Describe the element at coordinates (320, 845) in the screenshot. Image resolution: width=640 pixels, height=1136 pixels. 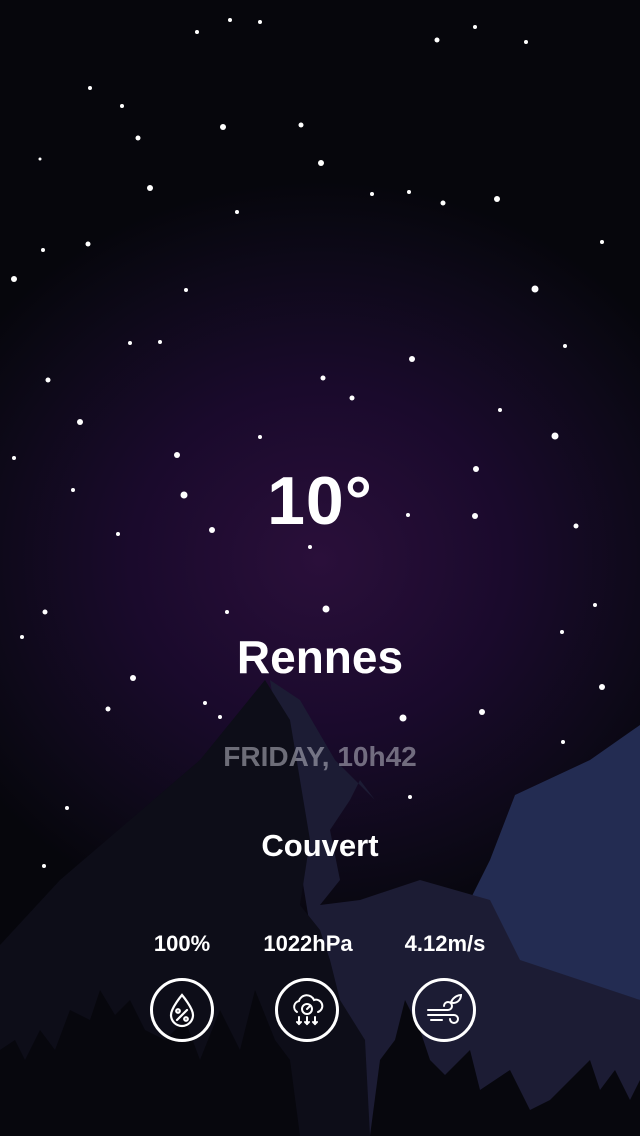
I see `weather-condition: Couvert` at that location.